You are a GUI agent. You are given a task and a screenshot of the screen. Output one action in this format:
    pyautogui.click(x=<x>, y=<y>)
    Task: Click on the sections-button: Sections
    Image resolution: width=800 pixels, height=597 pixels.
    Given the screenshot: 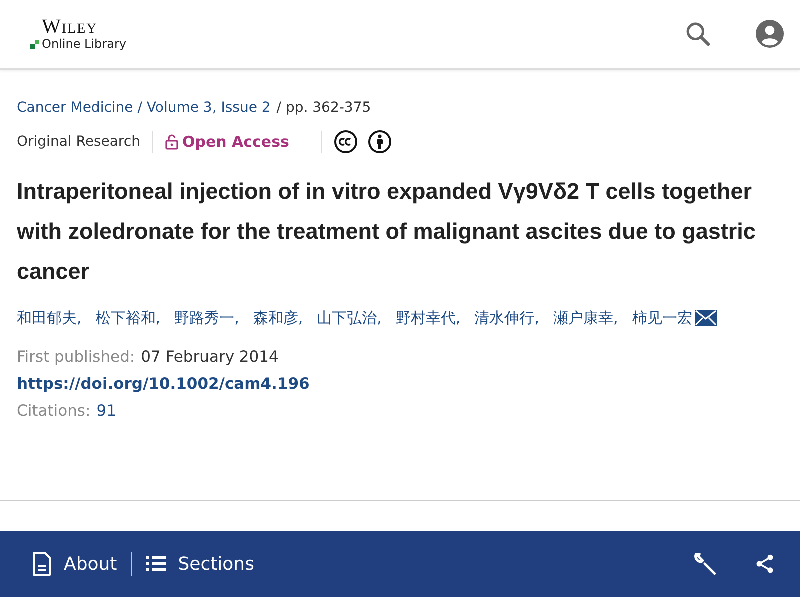 What is the action you would take?
    pyautogui.click(x=200, y=564)
    